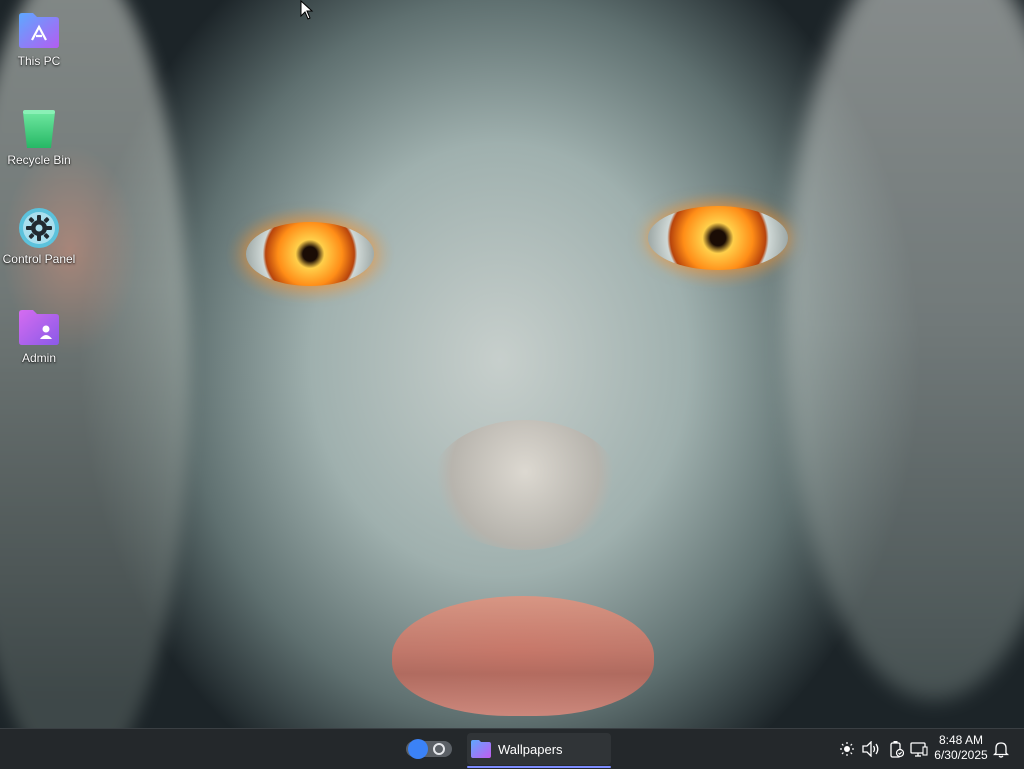  Describe the element at coordinates (307, 10) in the screenshot. I see `mouse-cursor-icon` at that location.